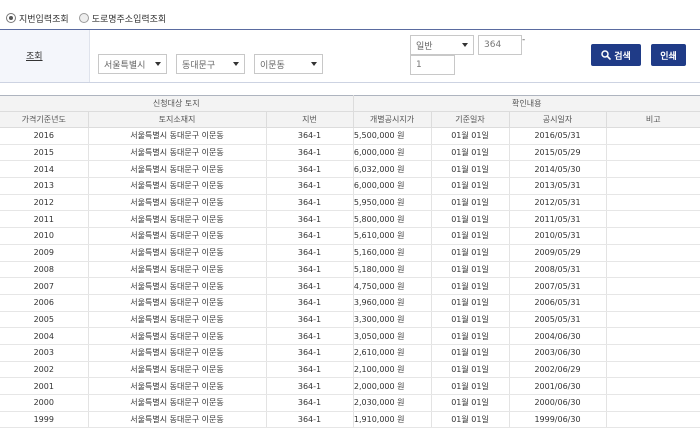 Image resolution: width=700 pixels, height=432 pixels. Describe the element at coordinates (524, 40) in the screenshot. I see `lot-number-dash: -` at that location.